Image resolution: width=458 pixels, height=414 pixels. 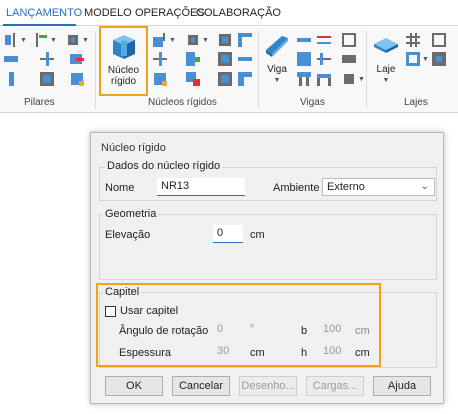 What do you see at coordinates (416, 102) in the screenshot?
I see `group-label-lajes: Lajes` at bounding box center [416, 102].